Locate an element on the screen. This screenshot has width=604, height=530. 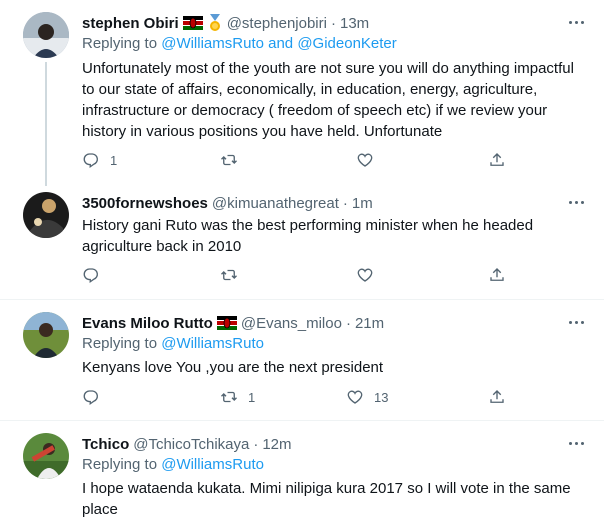
like-button: 13 is located at coordinates (367, 397).